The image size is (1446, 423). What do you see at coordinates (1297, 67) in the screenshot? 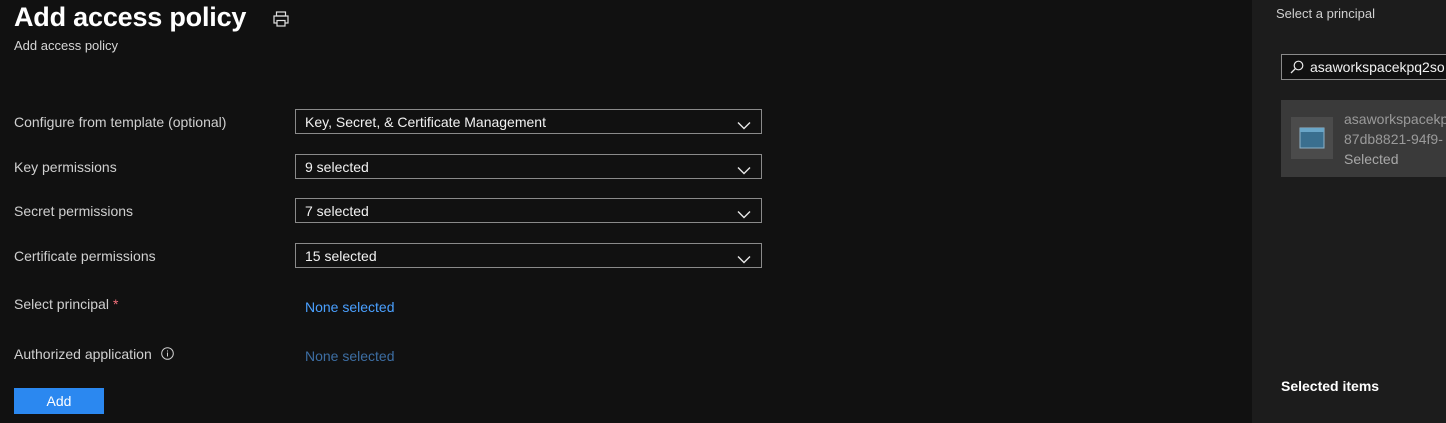
I see `search-icon` at bounding box center [1297, 67].